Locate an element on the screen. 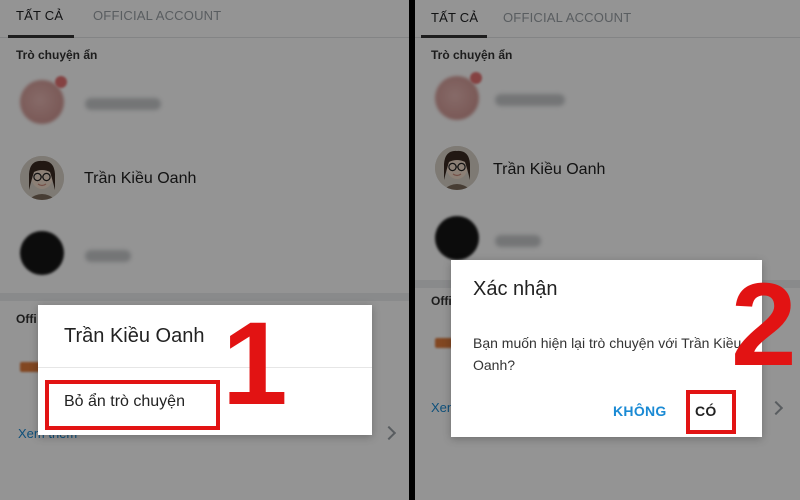  dialog-title: Xác nhận is located at coordinates (515, 289).